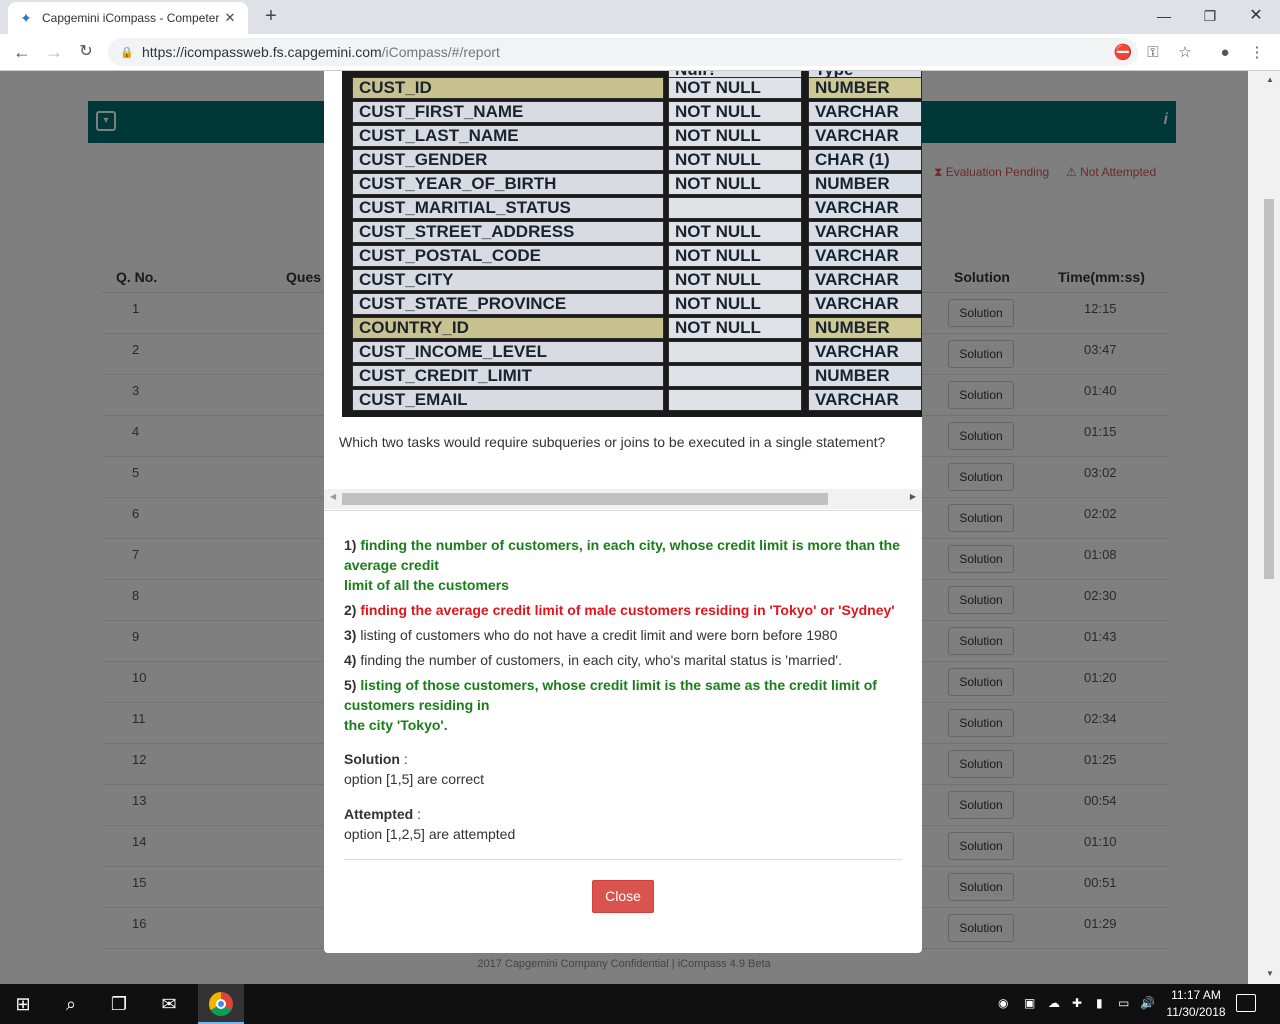  I want to click on column-name: CUST_YEAR_OF_BIRTH, so click(508, 184).